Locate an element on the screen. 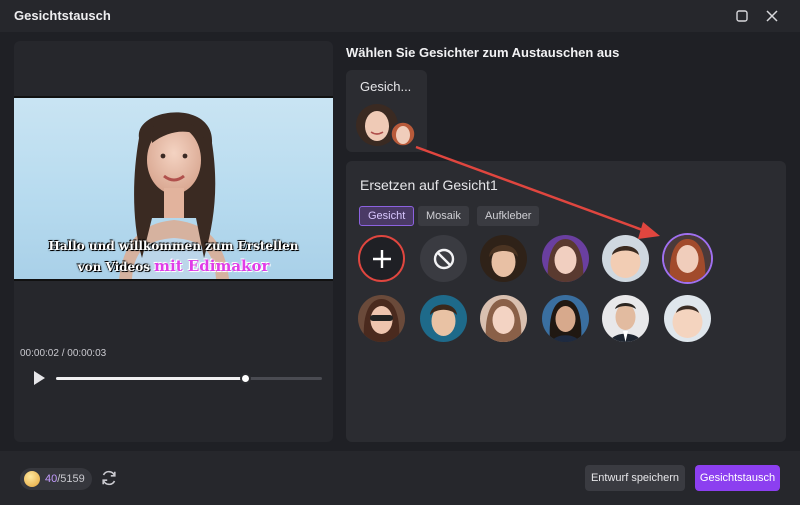  progress-thumb is located at coordinates (245, 378).